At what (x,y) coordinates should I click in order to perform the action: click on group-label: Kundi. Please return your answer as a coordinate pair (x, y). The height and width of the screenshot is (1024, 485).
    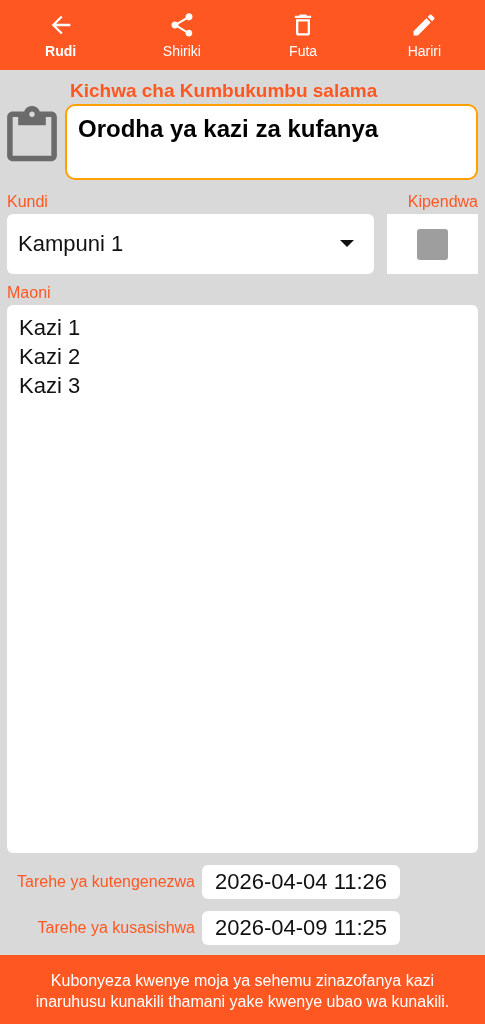
    Looking at the image, I should click on (28, 202).